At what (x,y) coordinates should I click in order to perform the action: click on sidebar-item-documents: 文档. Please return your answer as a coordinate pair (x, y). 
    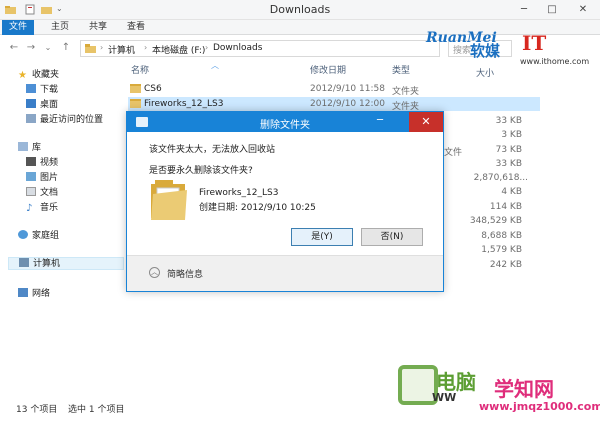
    Looking at the image, I should click on (42, 193).